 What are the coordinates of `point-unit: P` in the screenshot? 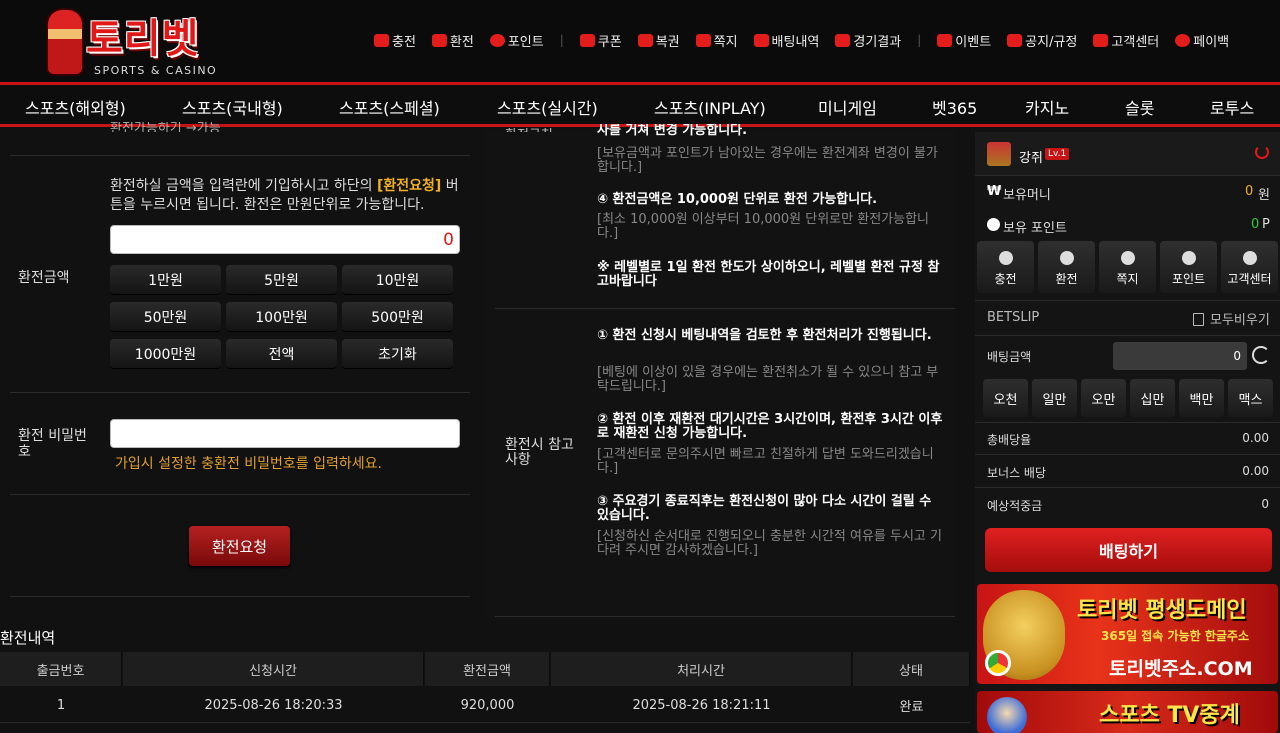 It's located at (1266, 224).